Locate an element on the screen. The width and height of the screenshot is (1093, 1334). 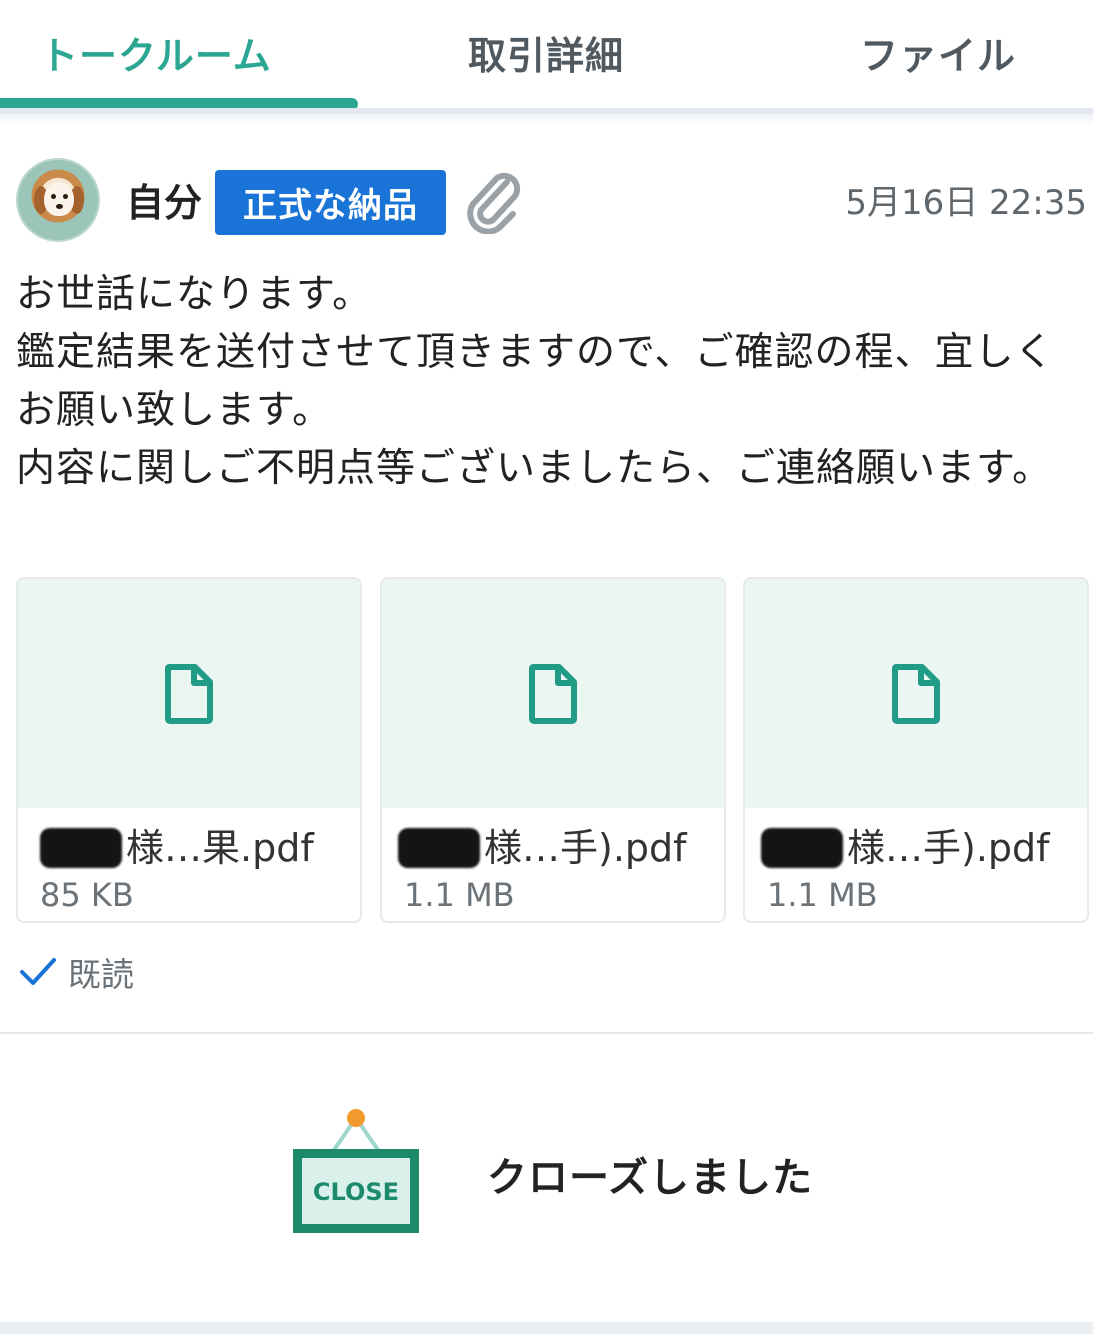
official-delivery-badge: 正式な納品 is located at coordinates (330, 202).